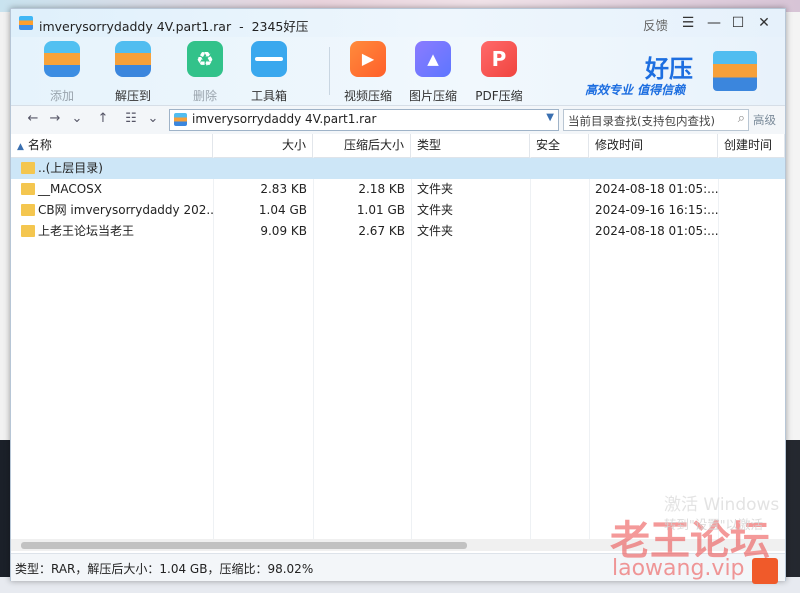 This screenshot has height=593, width=800. What do you see at coordinates (713, 524) in the screenshot?
I see `activate-windows-subtitle: 转到"设置"以激活` at bounding box center [713, 524].